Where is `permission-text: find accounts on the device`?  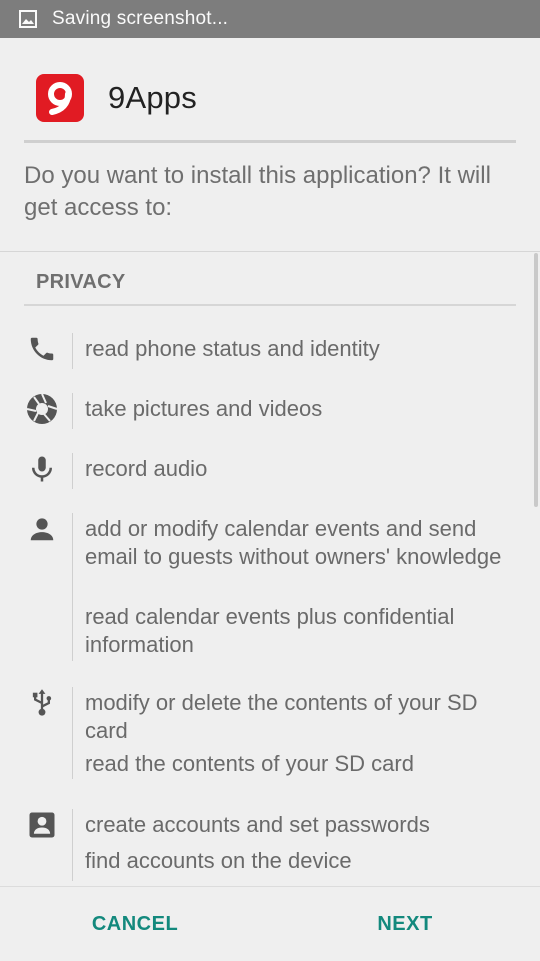
permission-text: find accounts on the device is located at coordinates (218, 860).